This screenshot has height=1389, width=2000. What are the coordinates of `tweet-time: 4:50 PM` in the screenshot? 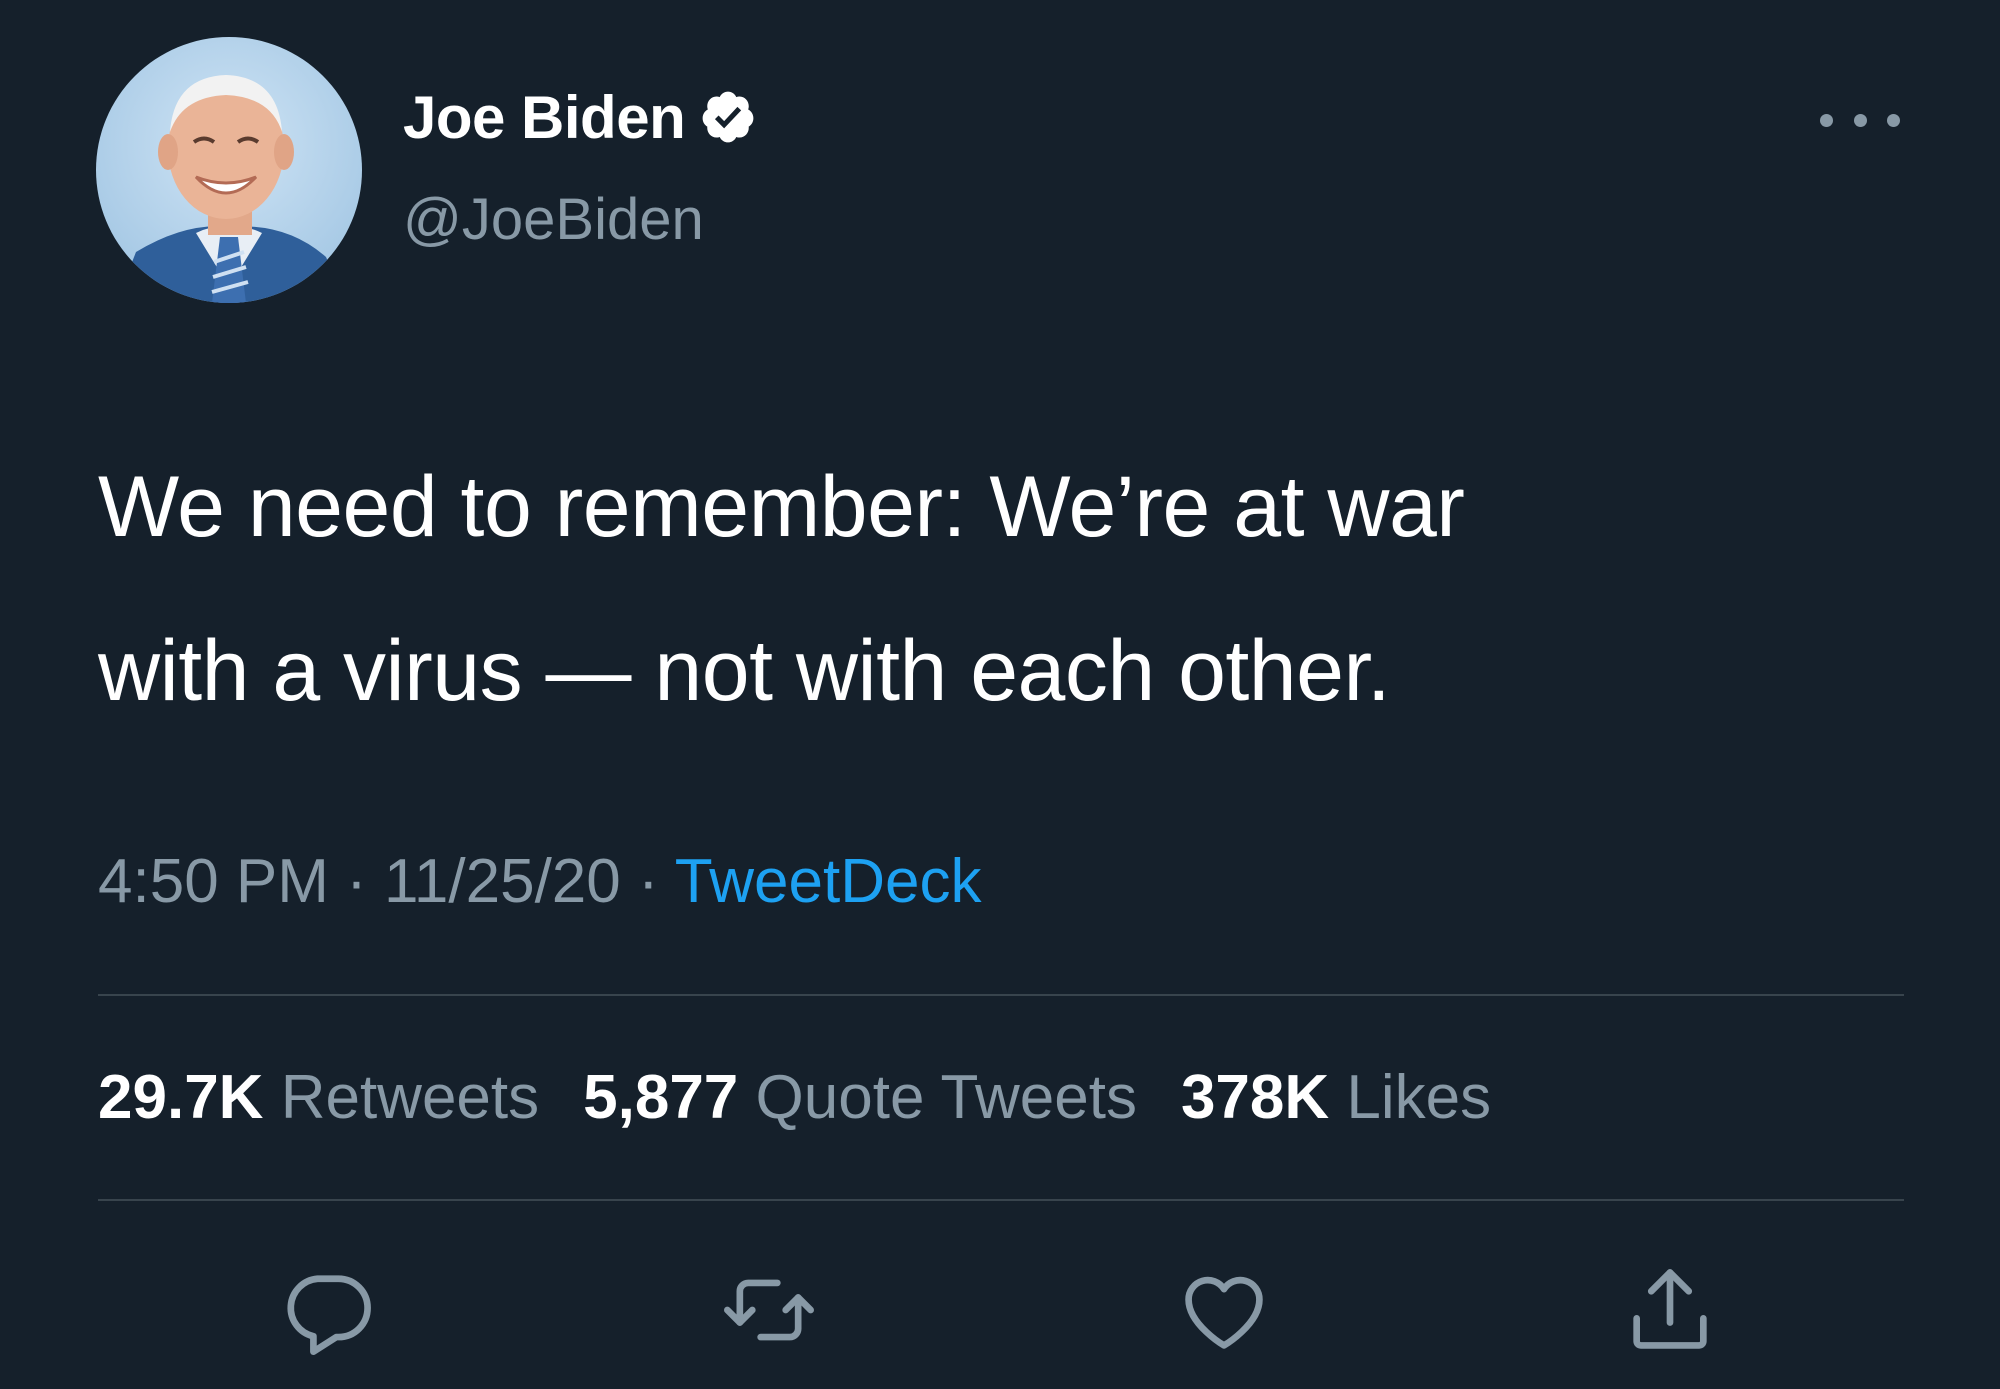 It's located at (213, 881).